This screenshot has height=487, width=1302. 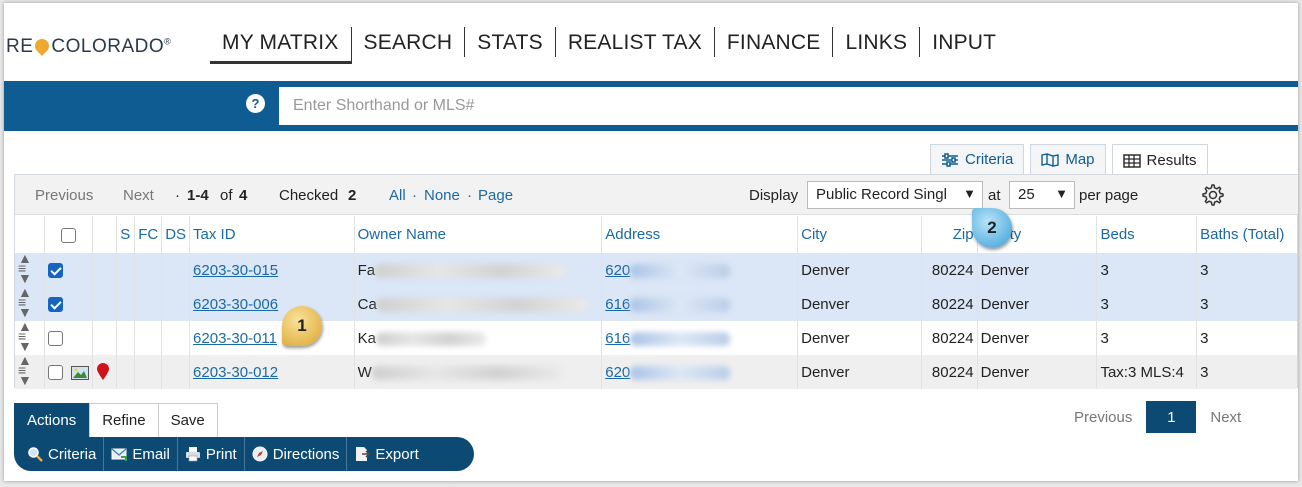 I want to click on action-tabs: Actions Refine Save, so click(x=116, y=420).